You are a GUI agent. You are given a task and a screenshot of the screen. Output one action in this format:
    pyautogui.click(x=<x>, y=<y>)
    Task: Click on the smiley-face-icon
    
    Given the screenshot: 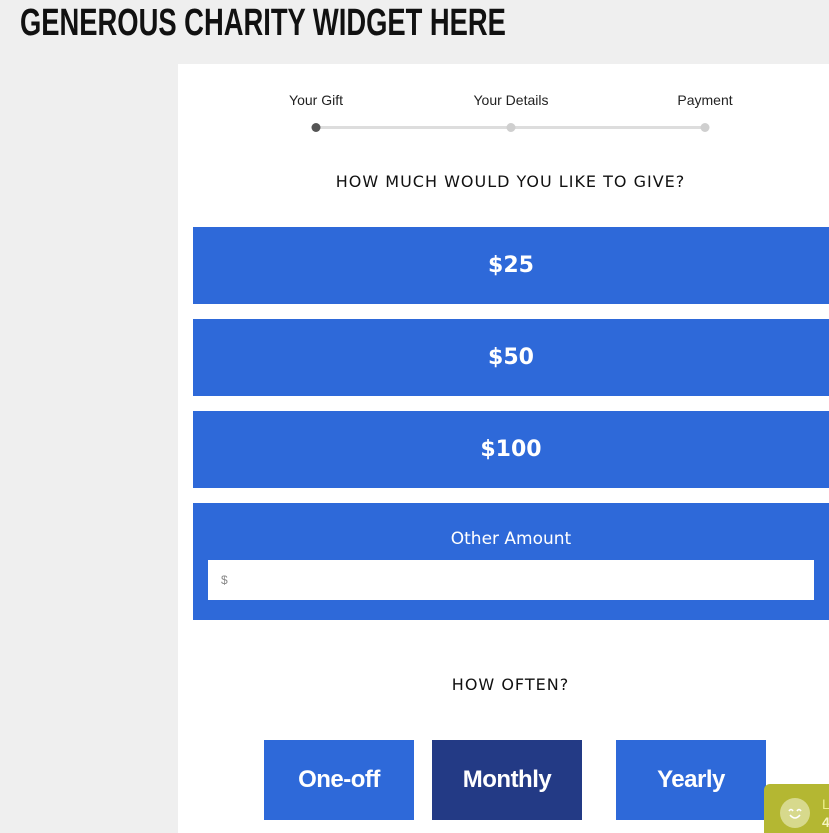 What is the action you would take?
    pyautogui.click(x=795, y=813)
    